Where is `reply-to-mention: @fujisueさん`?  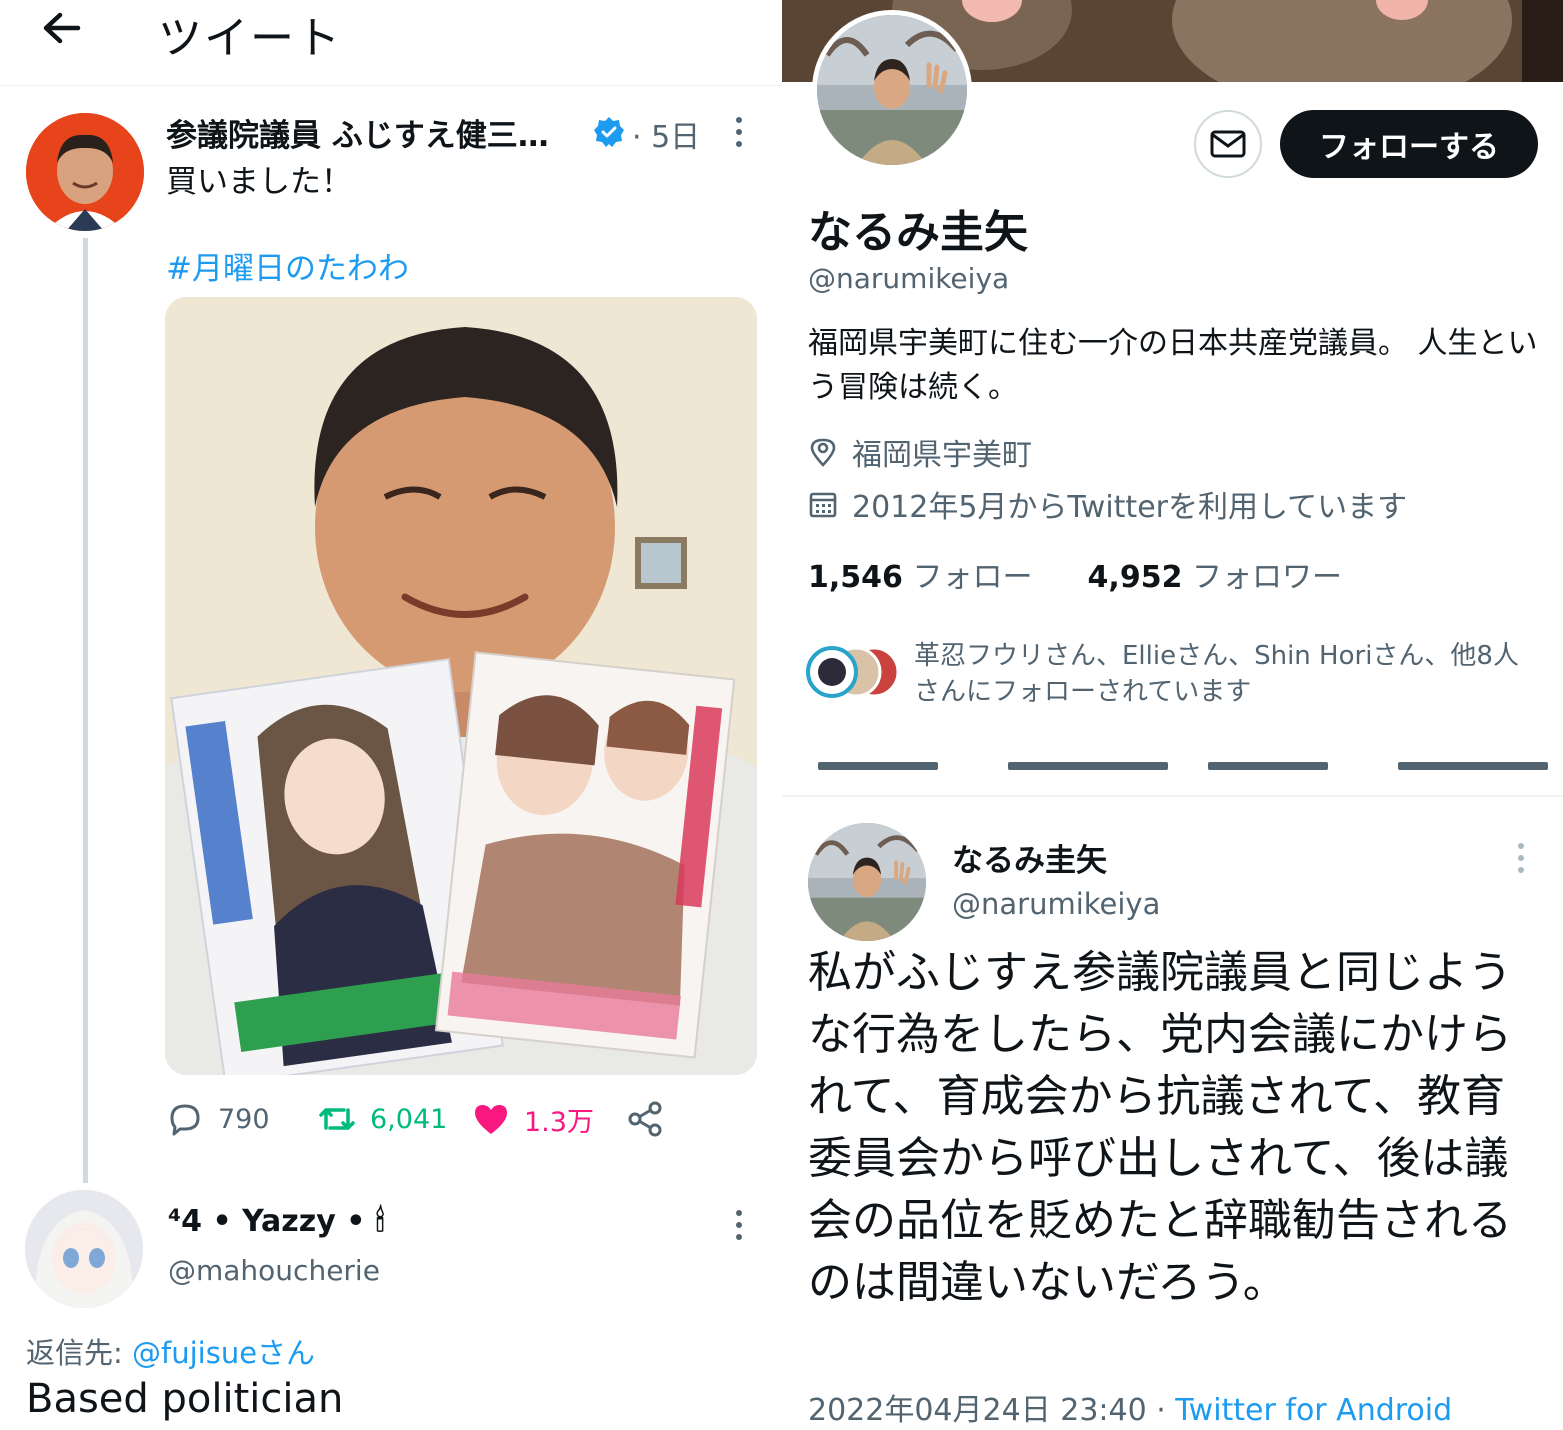 reply-to-mention: @fujisueさん is located at coordinates (223, 1353).